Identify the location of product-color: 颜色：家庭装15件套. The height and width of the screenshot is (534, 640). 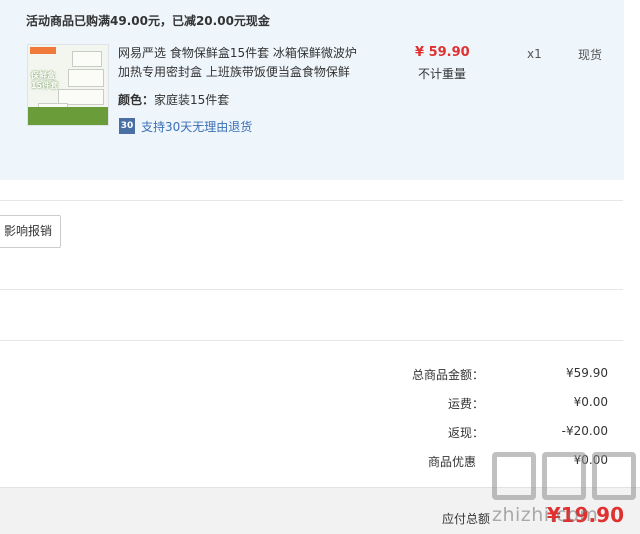
(173, 99).